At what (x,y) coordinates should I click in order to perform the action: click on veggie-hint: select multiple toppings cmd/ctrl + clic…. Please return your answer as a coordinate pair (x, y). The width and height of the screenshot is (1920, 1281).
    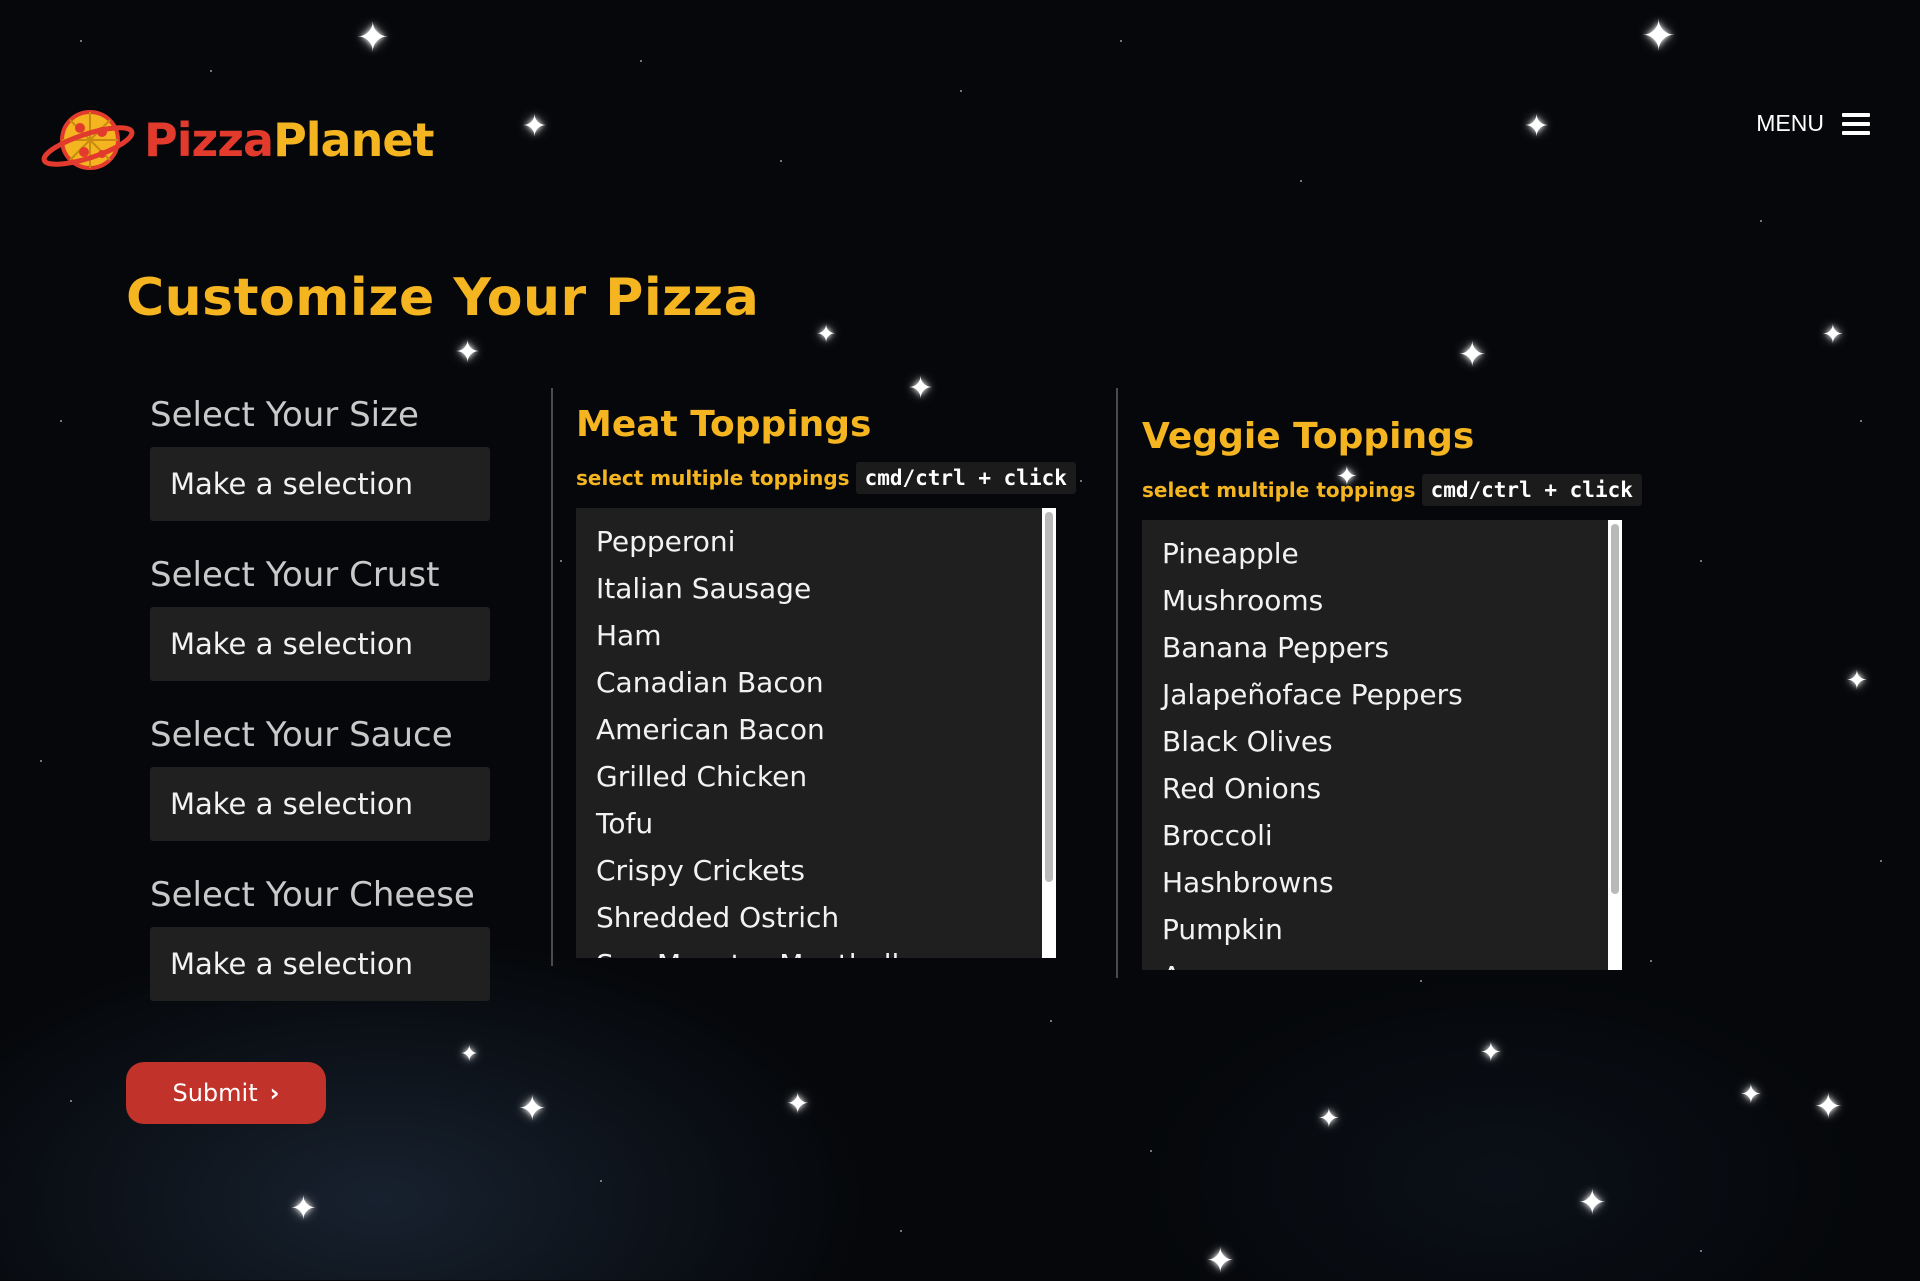
    Looking at the image, I should click on (1392, 490).